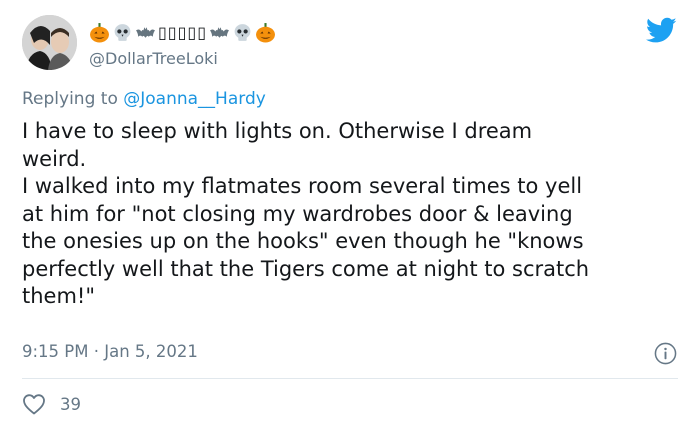  Describe the element at coordinates (661, 30) in the screenshot. I see `twitter-bird-icon` at that location.